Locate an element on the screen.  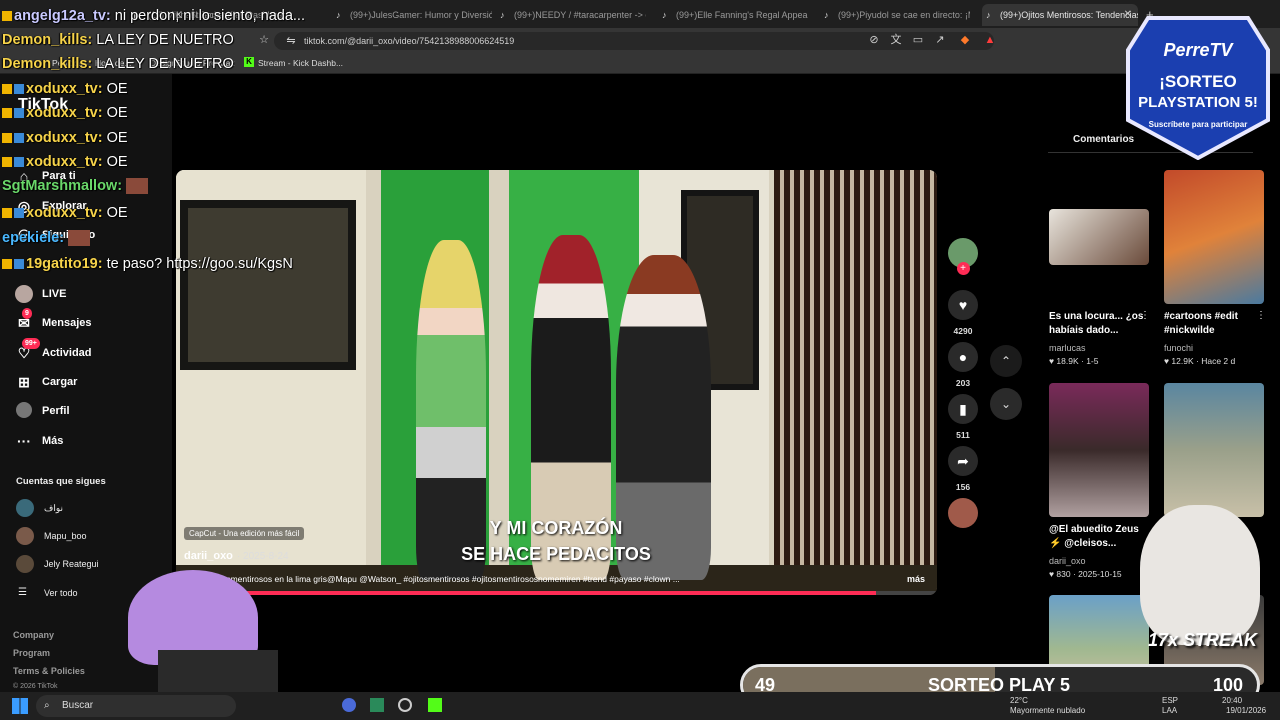
related-video-meta: ♥ 830 · 2025-10-15 is located at coordinates (1085, 574).